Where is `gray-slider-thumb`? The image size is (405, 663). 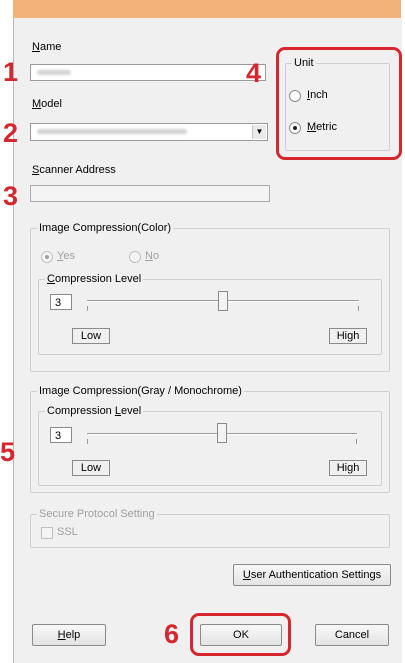
gray-slider-thumb is located at coordinates (222, 433).